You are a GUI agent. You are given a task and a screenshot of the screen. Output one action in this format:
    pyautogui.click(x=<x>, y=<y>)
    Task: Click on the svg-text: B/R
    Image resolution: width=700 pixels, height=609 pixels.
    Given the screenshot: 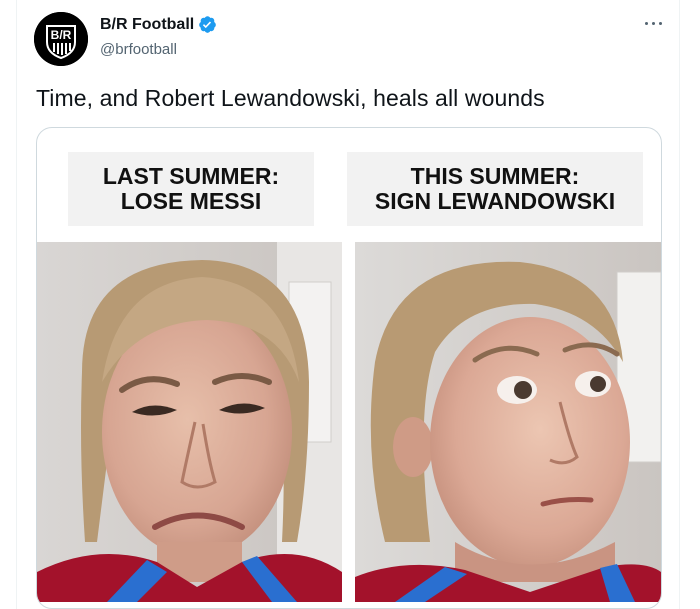 What is the action you would take?
    pyautogui.click(x=61, y=35)
    